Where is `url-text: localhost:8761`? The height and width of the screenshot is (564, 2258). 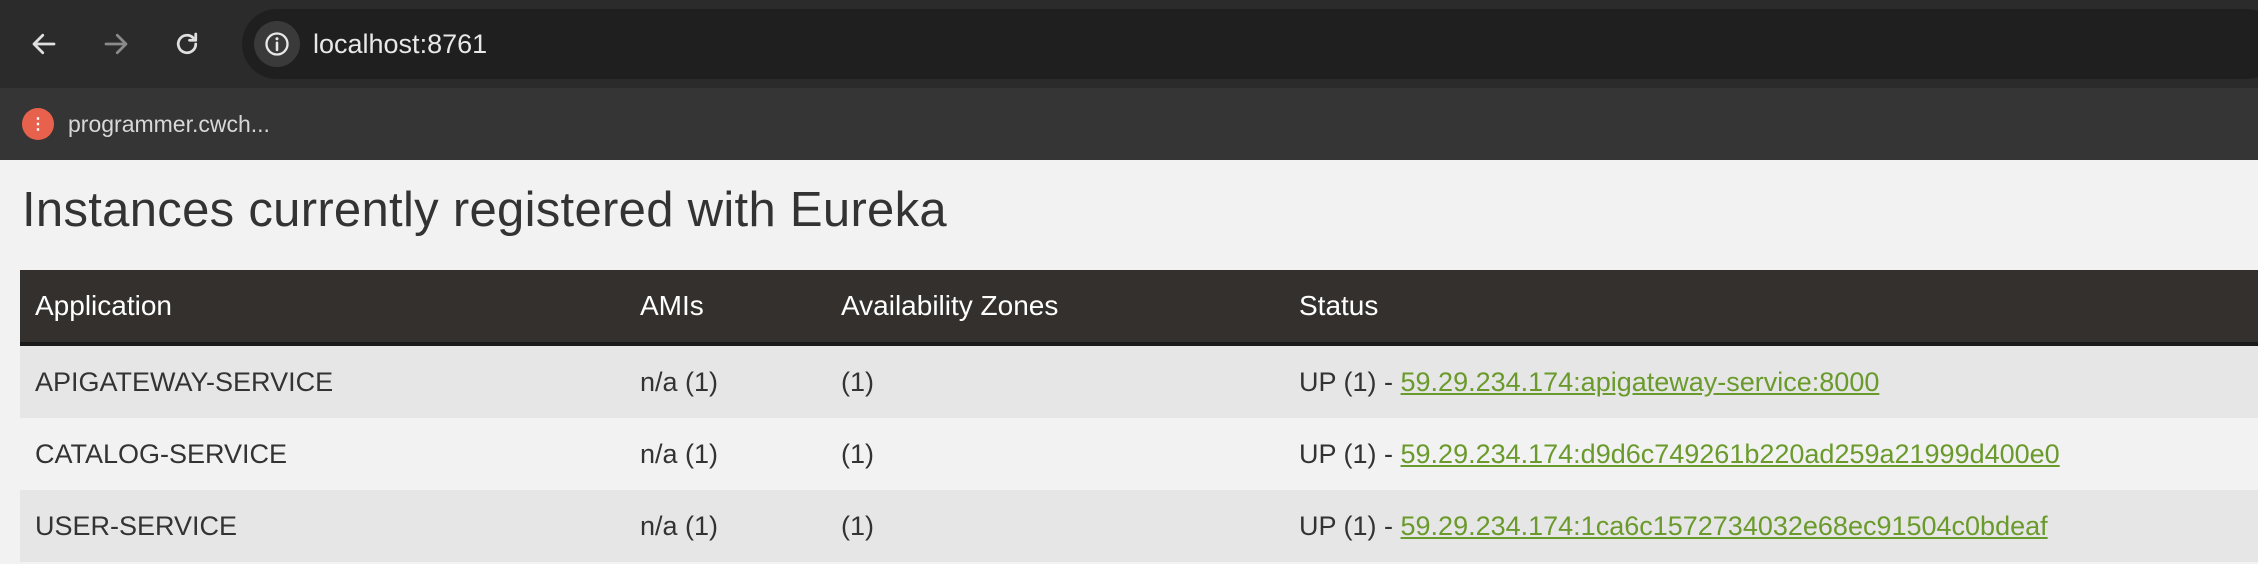
url-text: localhost:8761 is located at coordinates (400, 44).